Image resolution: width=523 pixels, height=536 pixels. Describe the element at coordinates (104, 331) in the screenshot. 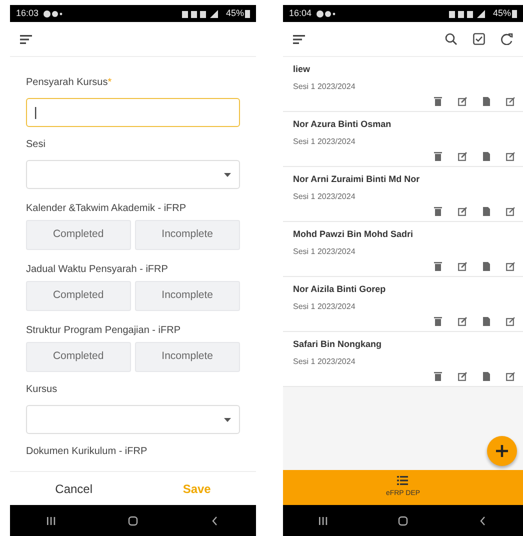

I see `field-label: Struktur Program Pengajian - iFRP` at that location.